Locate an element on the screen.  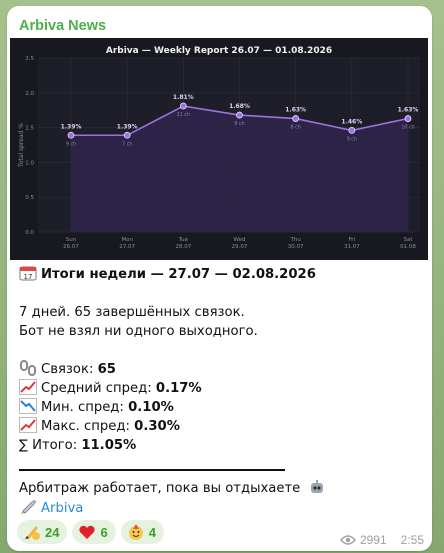
report-line-weekend: Бот не взял ни одного выходного. is located at coordinates (138, 331).